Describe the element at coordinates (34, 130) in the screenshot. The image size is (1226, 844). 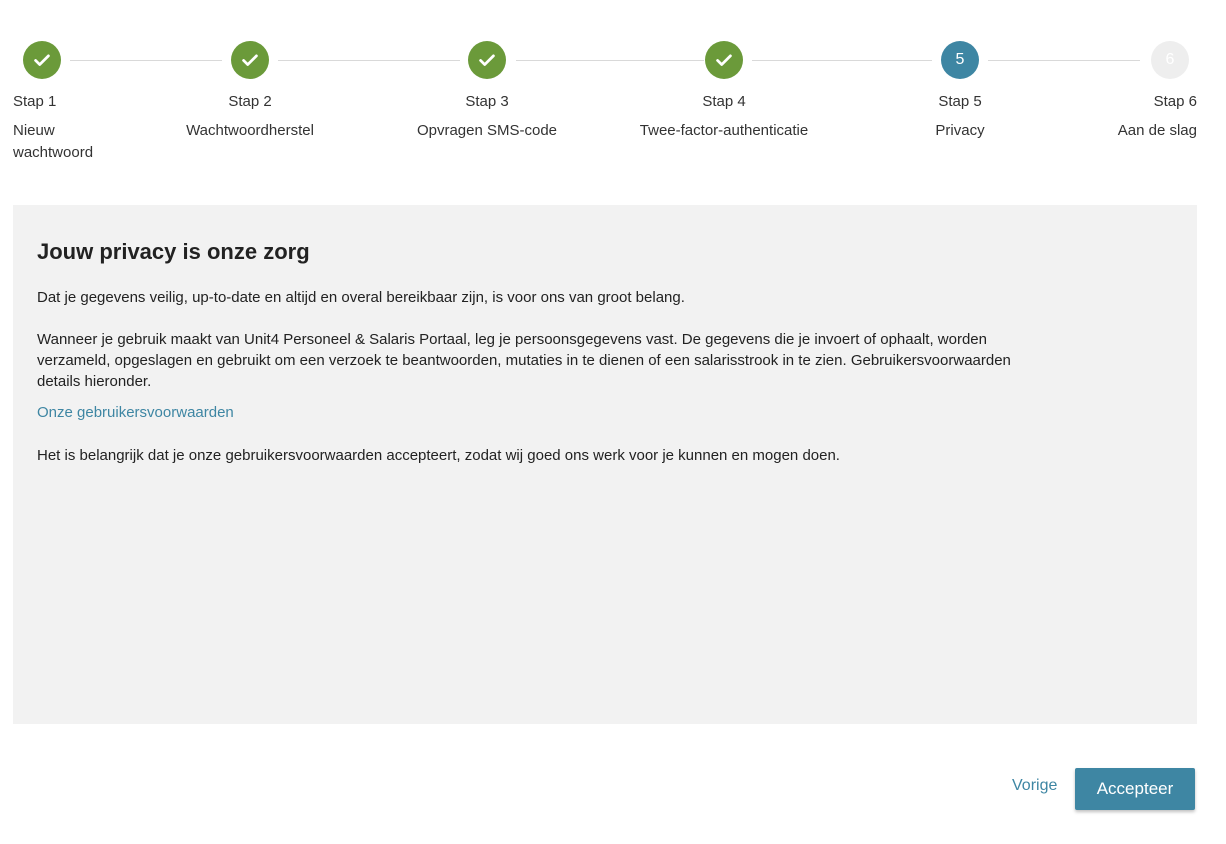
I see `step-1-label-line1: Nieuw` at that location.